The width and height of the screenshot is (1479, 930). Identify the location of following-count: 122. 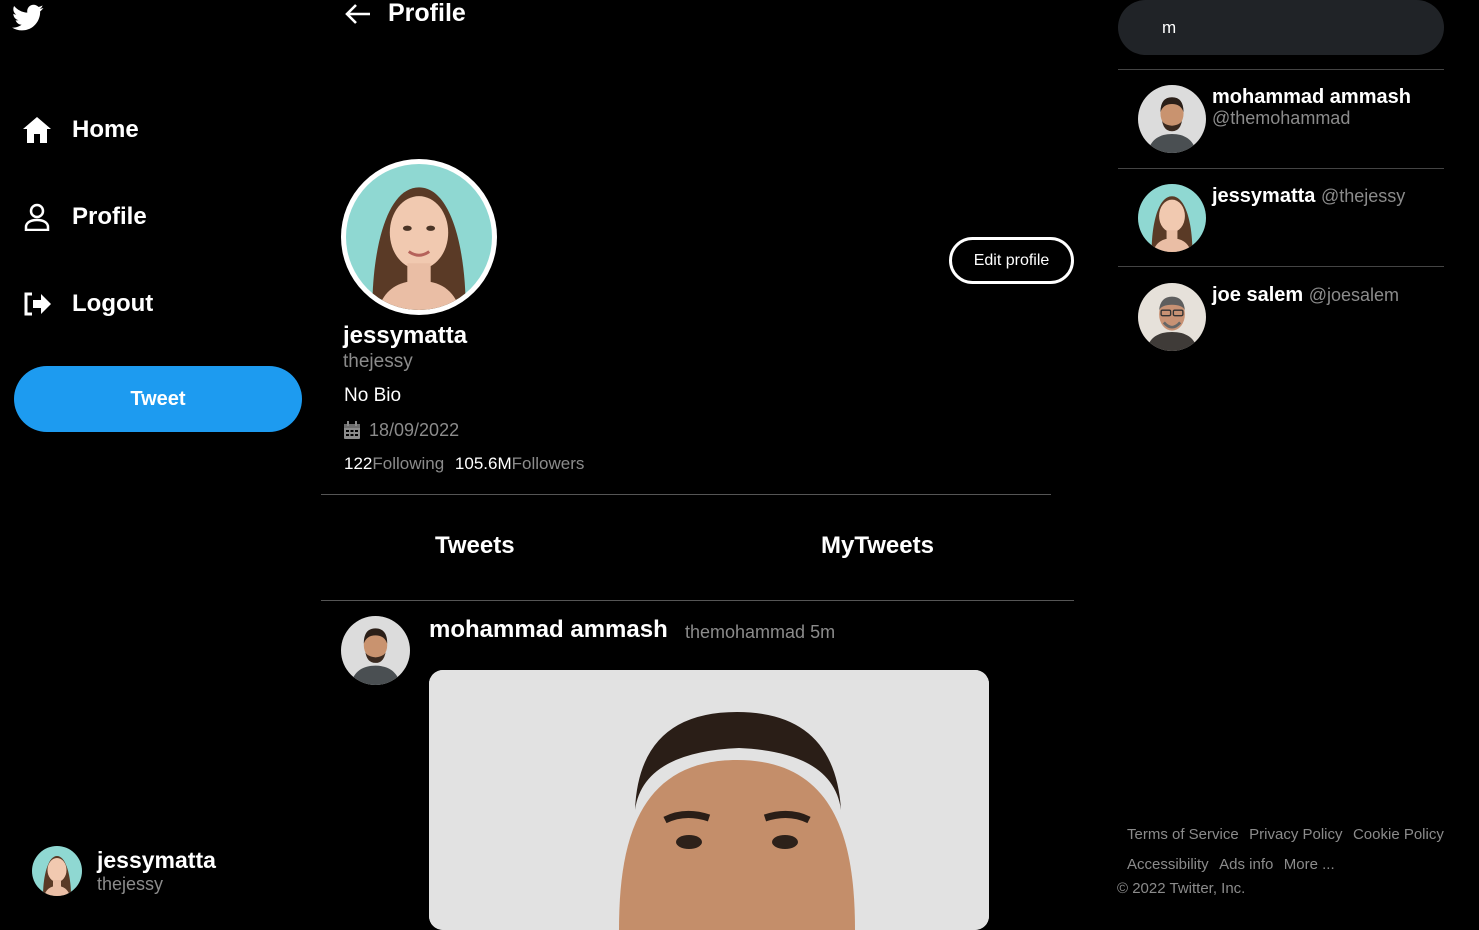
(358, 463).